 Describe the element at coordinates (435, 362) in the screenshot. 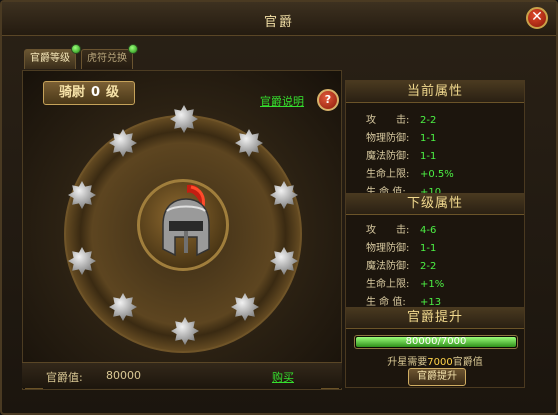

I see `upgrade-requirement: 升星需要7000官爵值` at that location.